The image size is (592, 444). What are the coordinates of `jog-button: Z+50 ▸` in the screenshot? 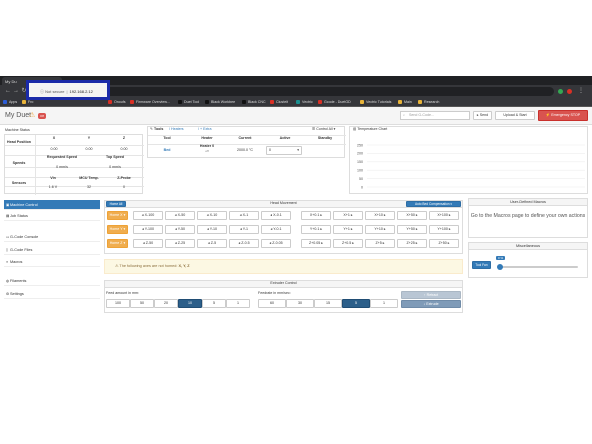 It's located at (444, 243).